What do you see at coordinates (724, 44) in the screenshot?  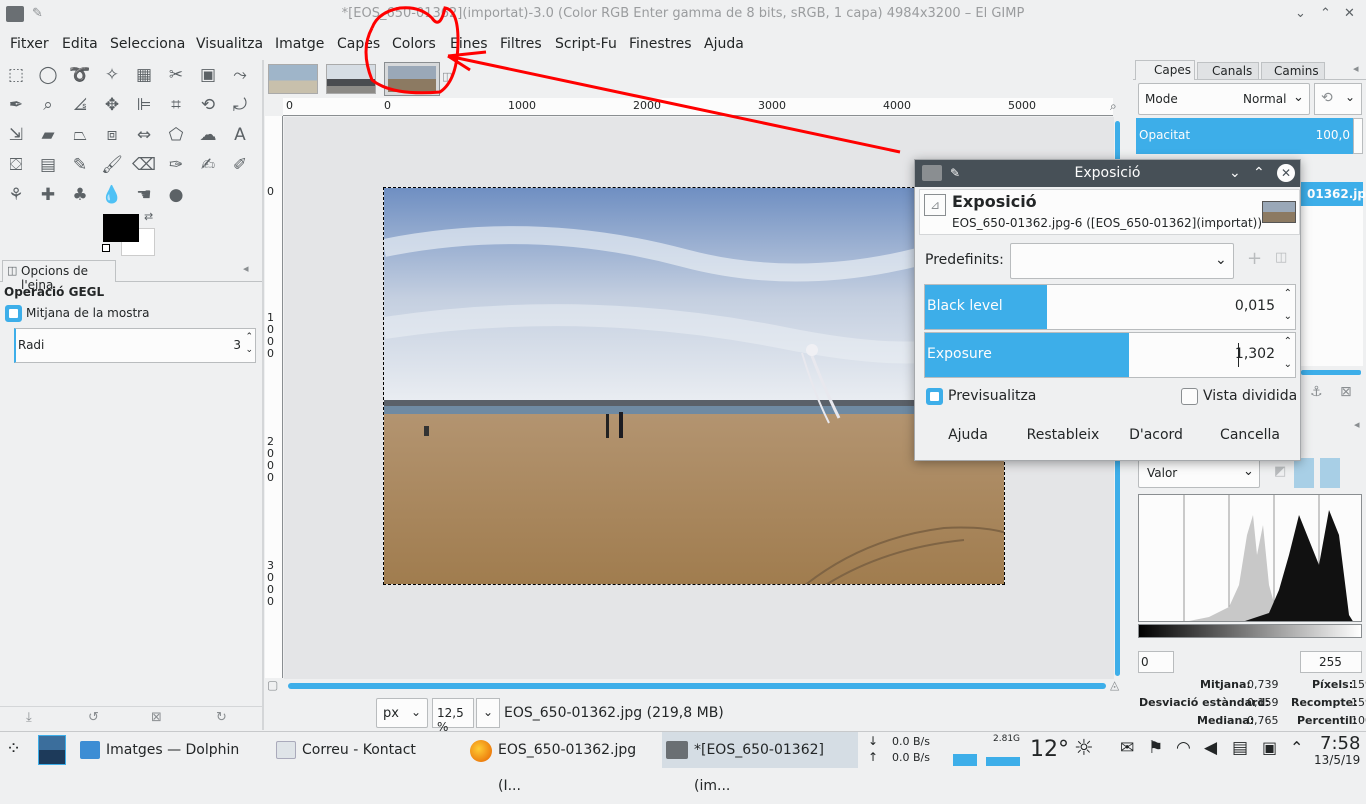 I see `menu-ajuda: Ajuda` at bounding box center [724, 44].